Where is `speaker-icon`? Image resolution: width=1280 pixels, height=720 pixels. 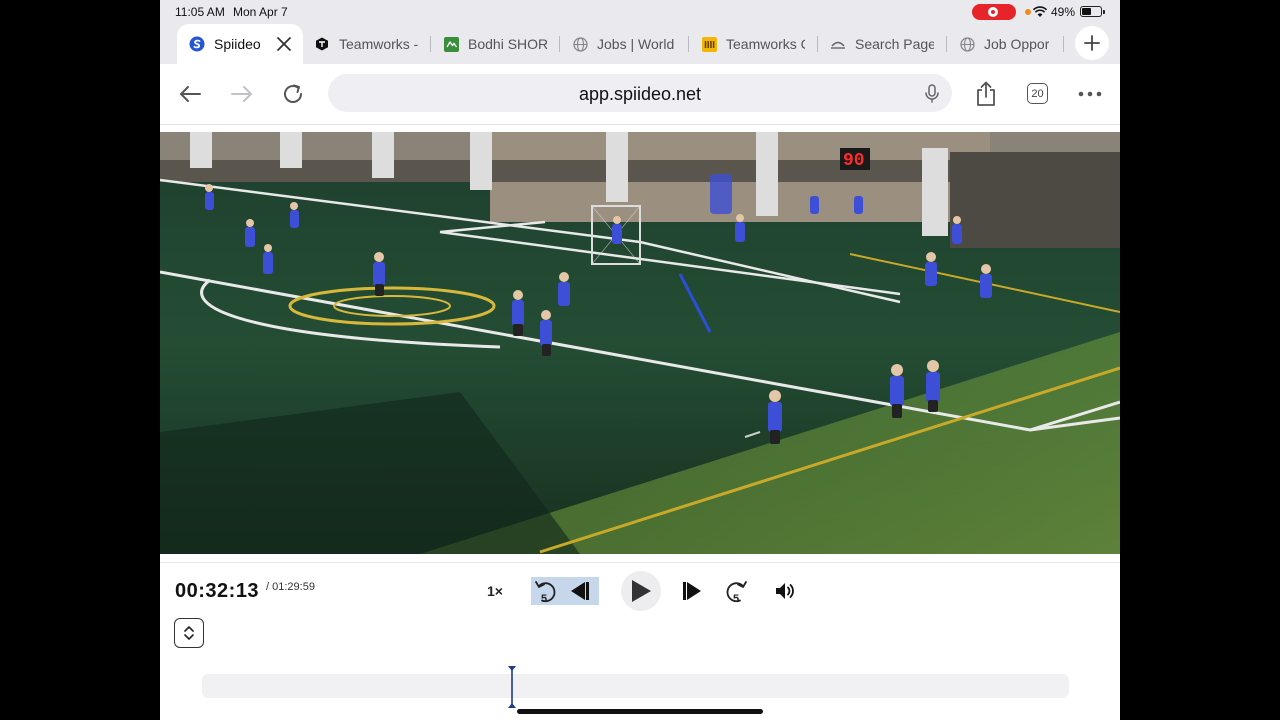
speaker-icon is located at coordinates (785, 591).